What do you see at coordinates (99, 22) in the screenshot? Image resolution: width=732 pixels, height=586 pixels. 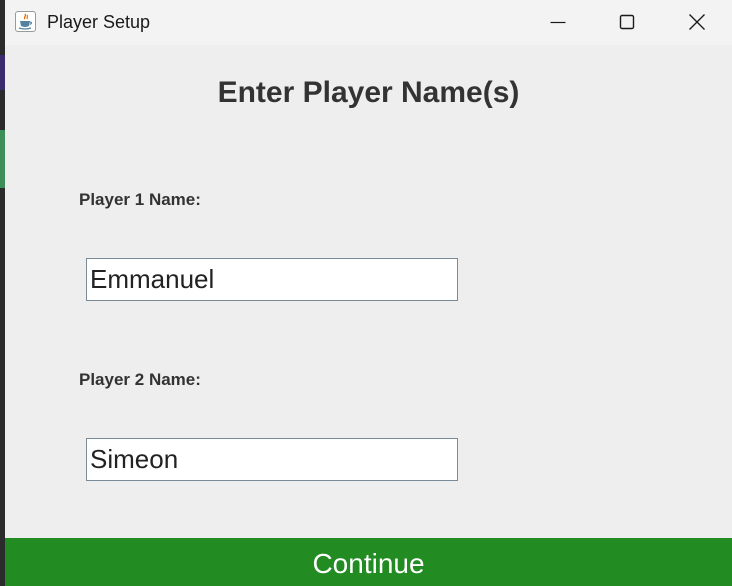 I see `window-title: Player Setup` at bounding box center [99, 22].